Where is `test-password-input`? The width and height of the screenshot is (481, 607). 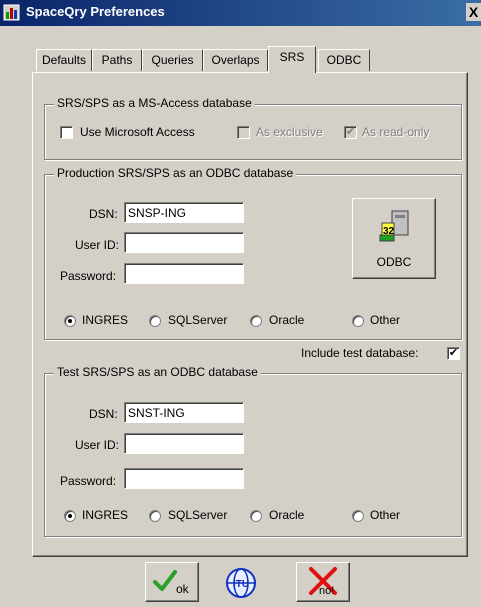
test-password-input is located at coordinates (184, 478).